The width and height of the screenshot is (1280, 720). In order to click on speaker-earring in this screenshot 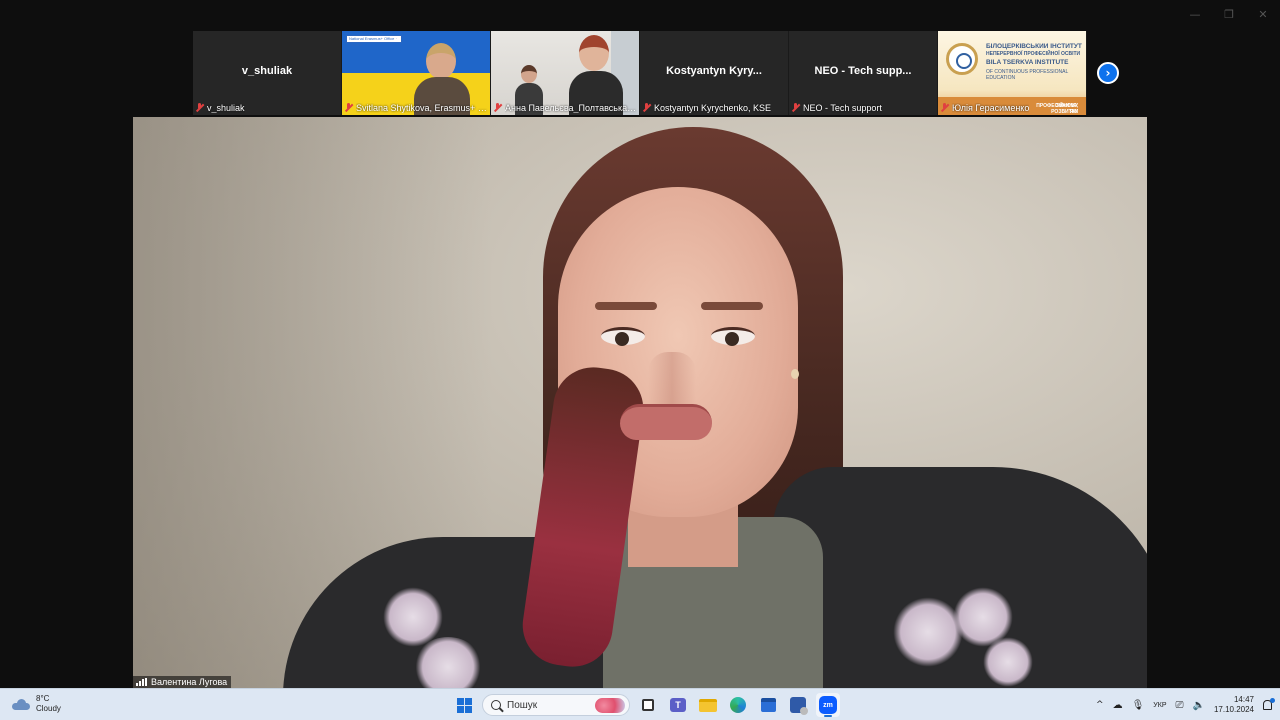, I will do `click(795, 374)`.